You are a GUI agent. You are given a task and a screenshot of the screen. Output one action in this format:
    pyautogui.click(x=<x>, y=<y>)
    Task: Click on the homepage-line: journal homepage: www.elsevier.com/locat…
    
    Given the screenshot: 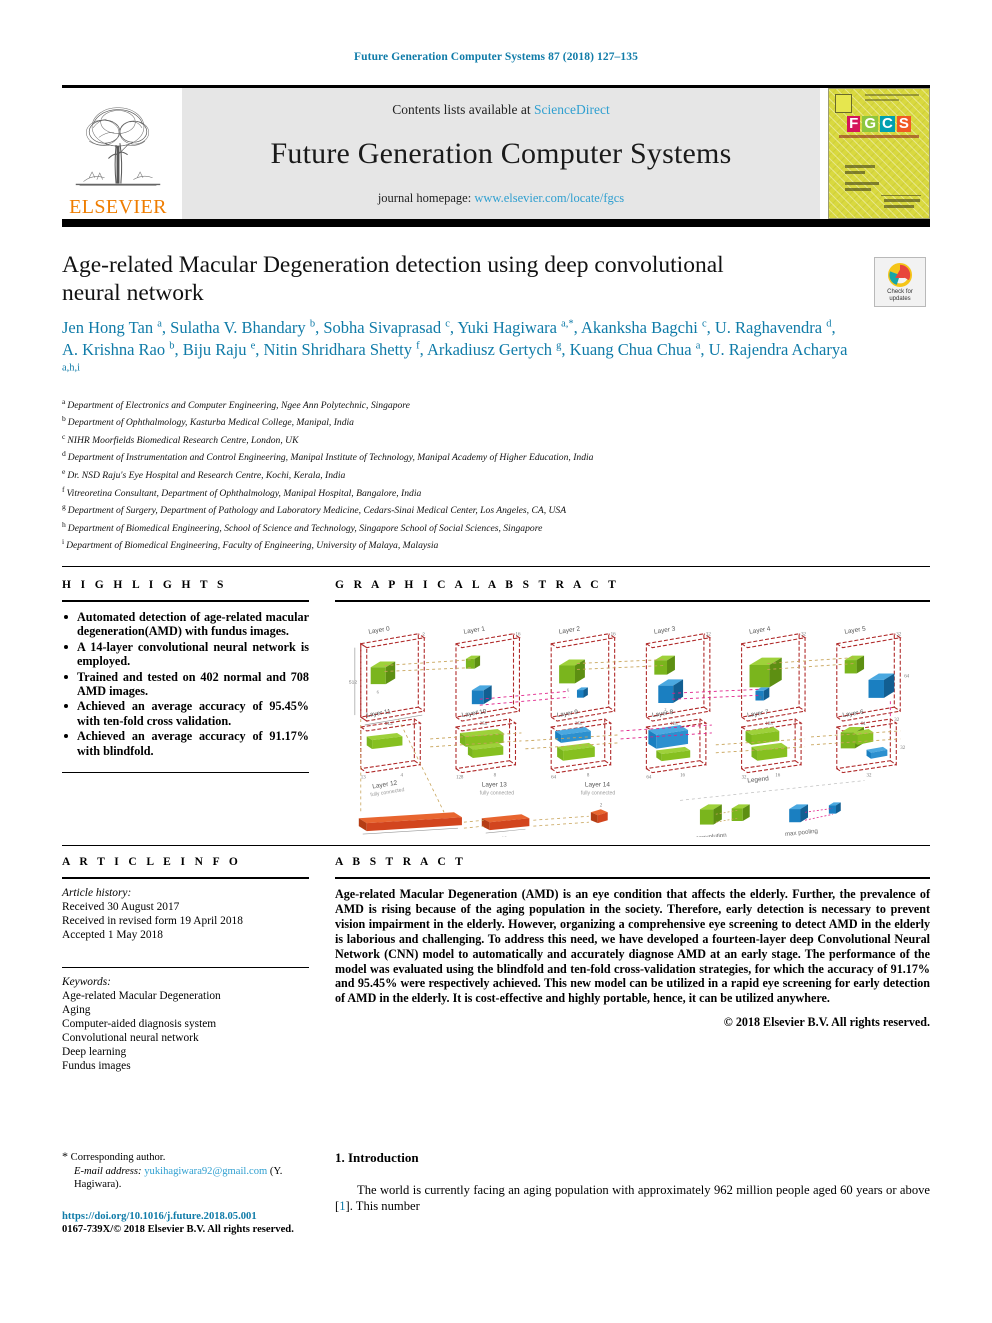 What is the action you would take?
    pyautogui.click(x=501, y=198)
    